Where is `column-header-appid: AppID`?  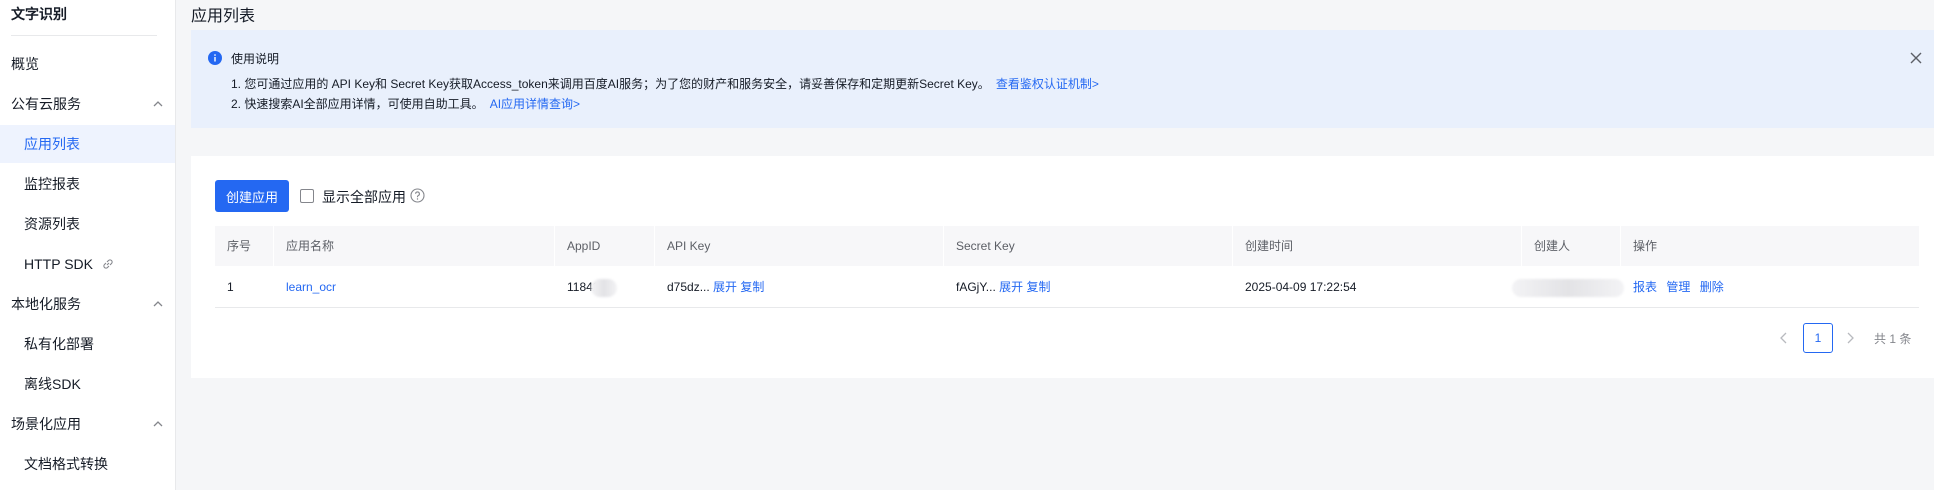
column-header-appid: AppID is located at coordinates (584, 246).